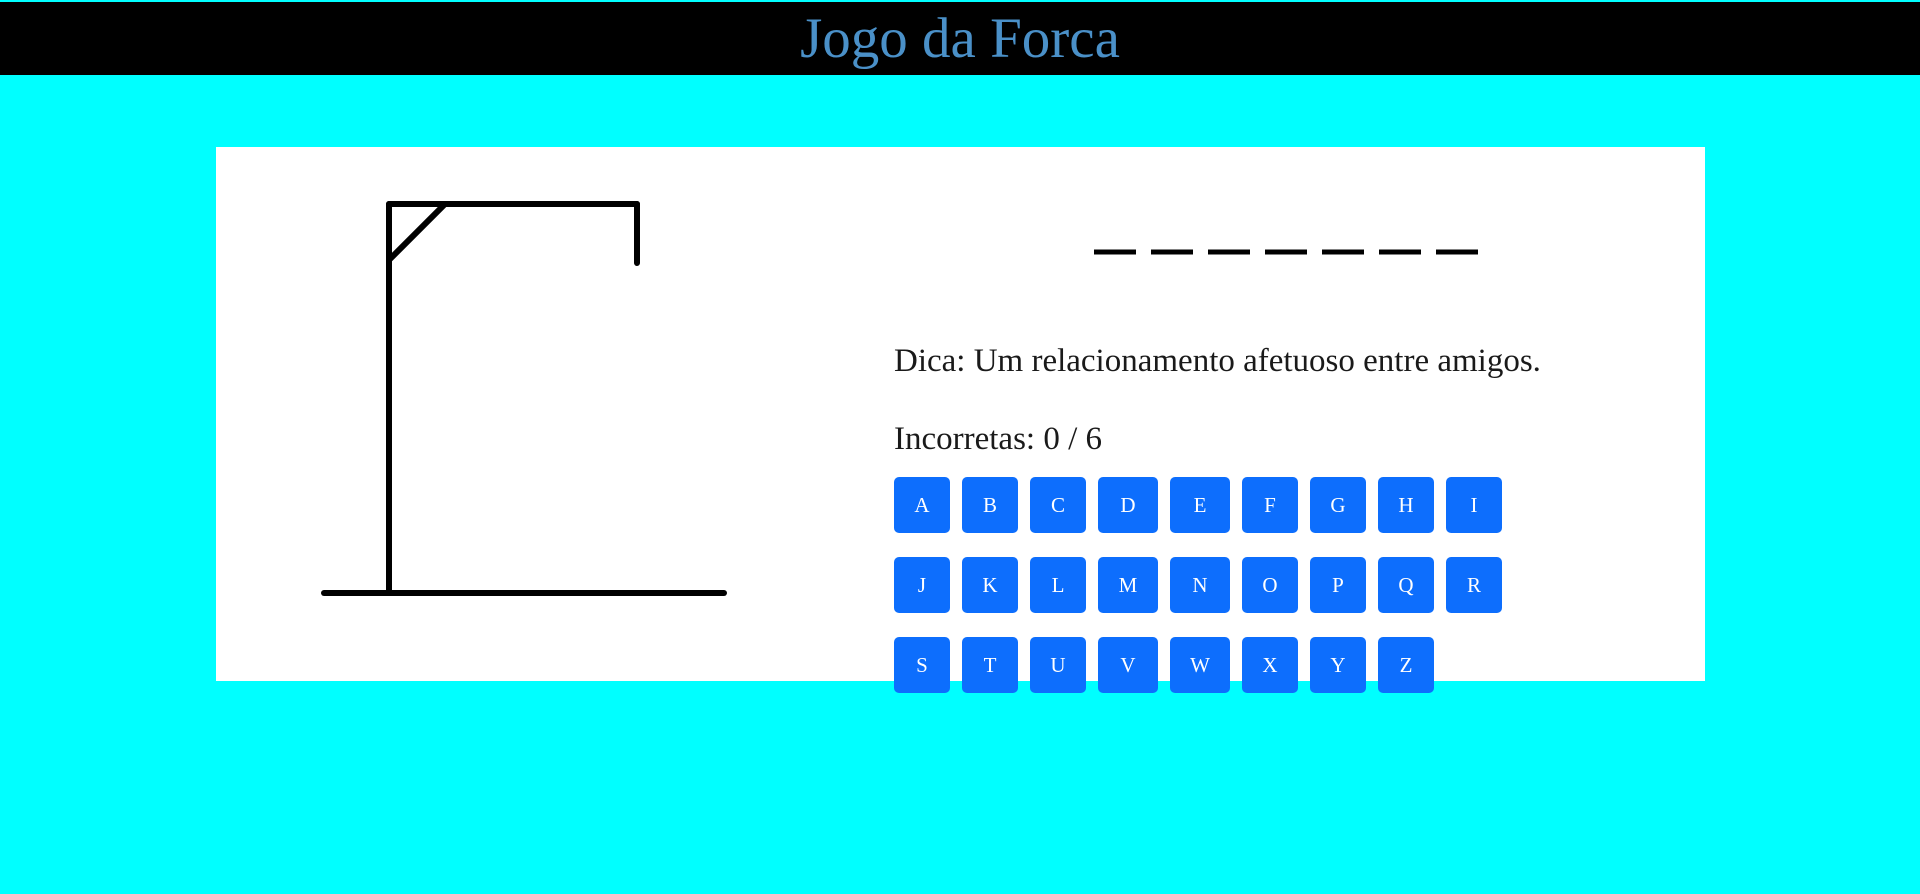  What do you see at coordinates (922, 665) in the screenshot?
I see `letter-key-s: S` at bounding box center [922, 665].